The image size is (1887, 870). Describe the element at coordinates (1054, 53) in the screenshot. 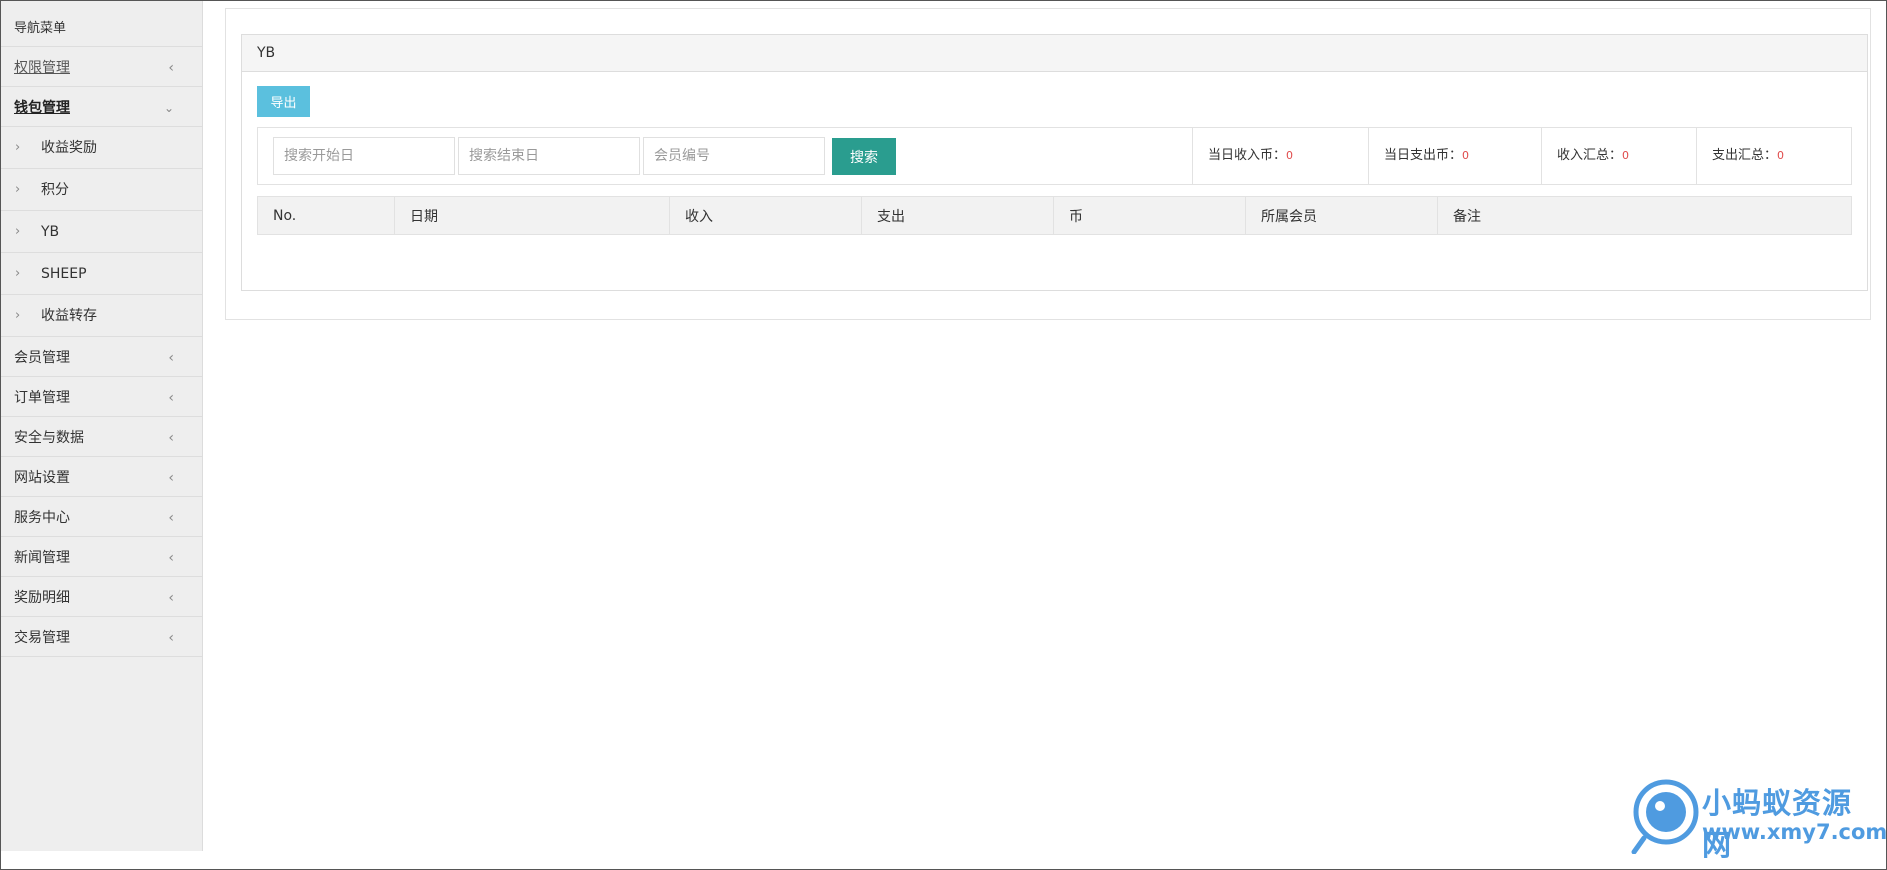

I see `panel-title: YB` at that location.